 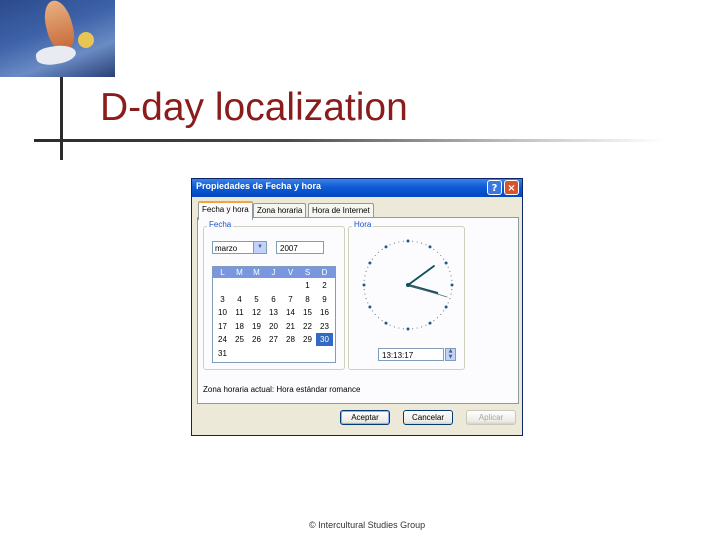 I want to click on calendar-day: 5, so click(x=256, y=299).